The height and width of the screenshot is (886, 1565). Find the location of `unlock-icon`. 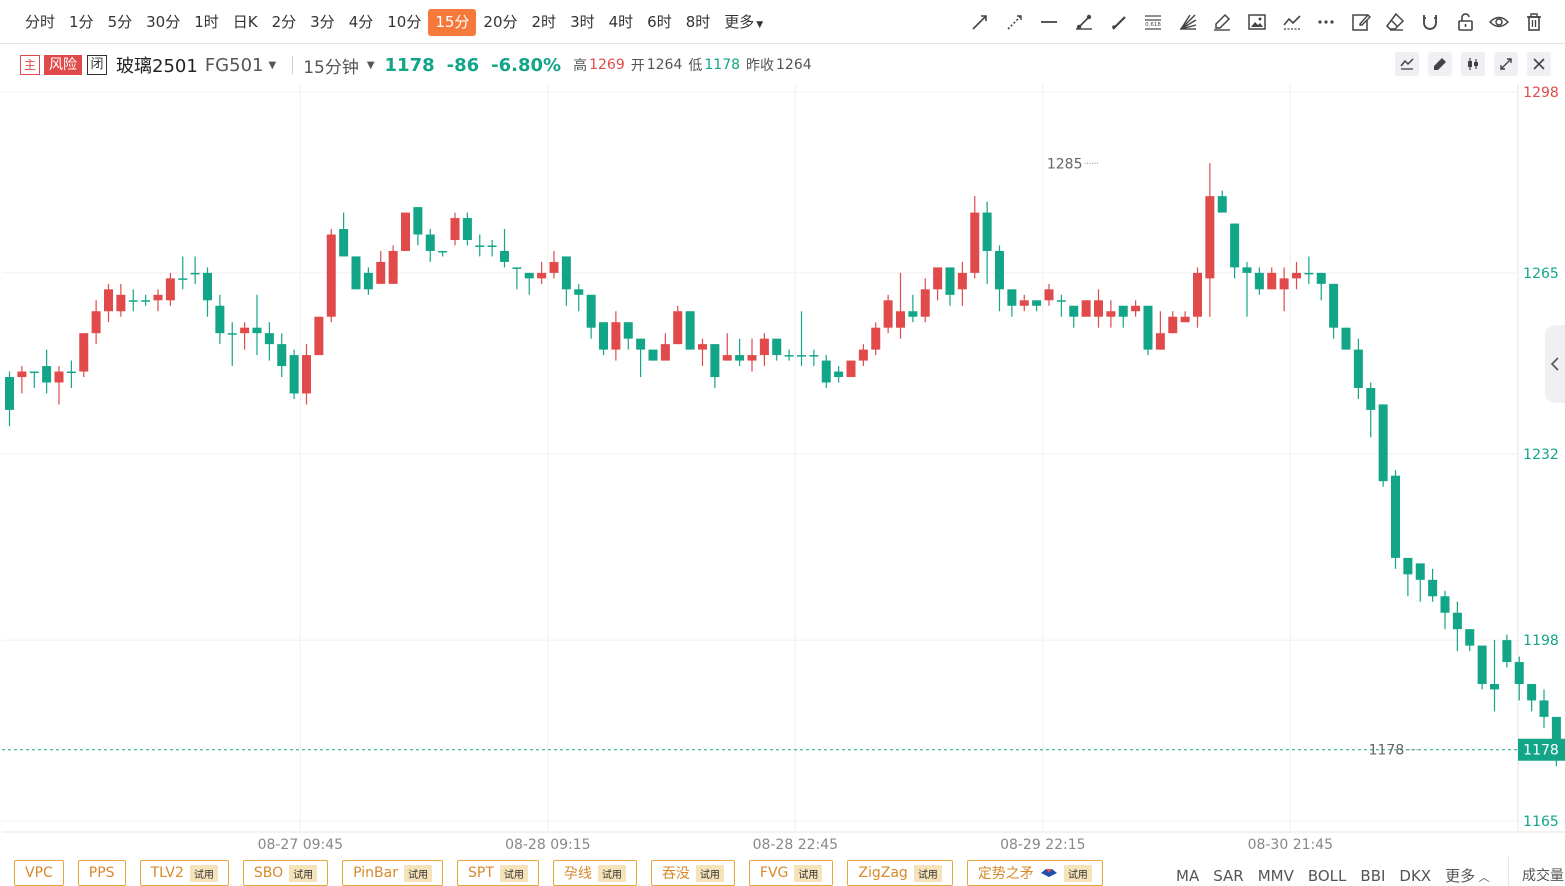

unlock-icon is located at coordinates (1464, 22).